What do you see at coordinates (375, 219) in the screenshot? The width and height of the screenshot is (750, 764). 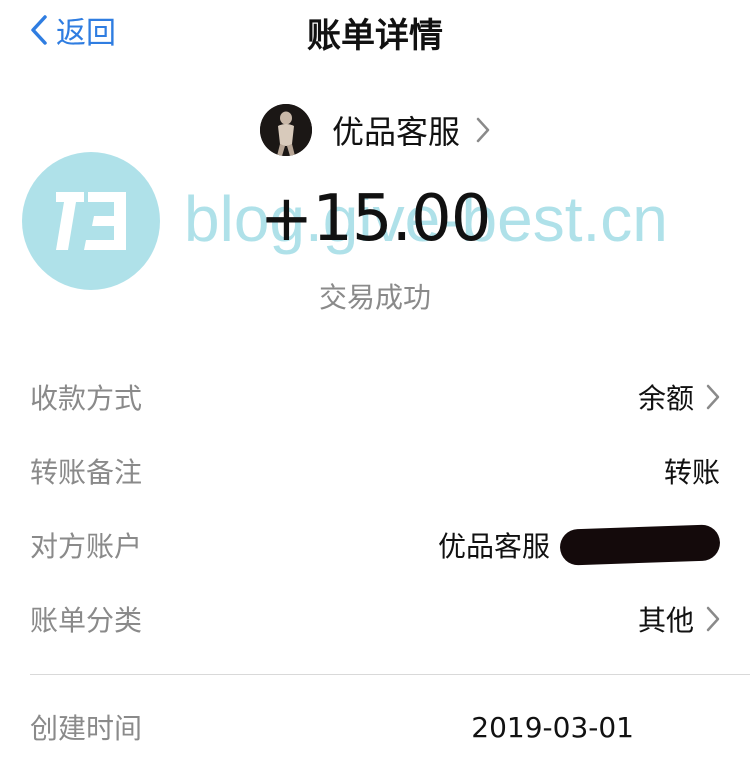 I see `transaction-amount: +15.00` at bounding box center [375, 219].